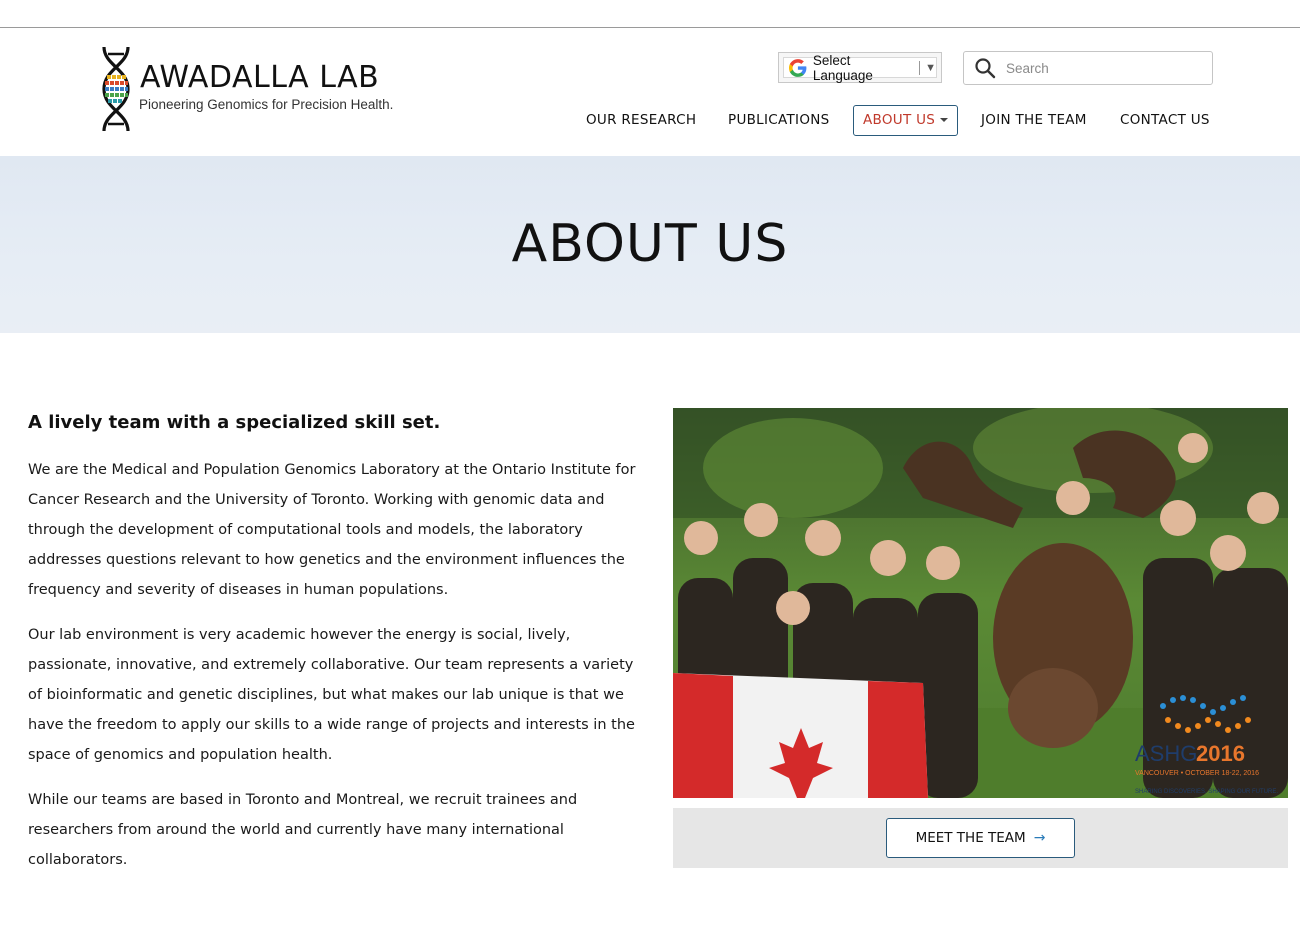 The height and width of the screenshot is (950, 1300). Describe the element at coordinates (930, 67) in the screenshot. I see `dropdown-arrow-icon: ▼` at that location.